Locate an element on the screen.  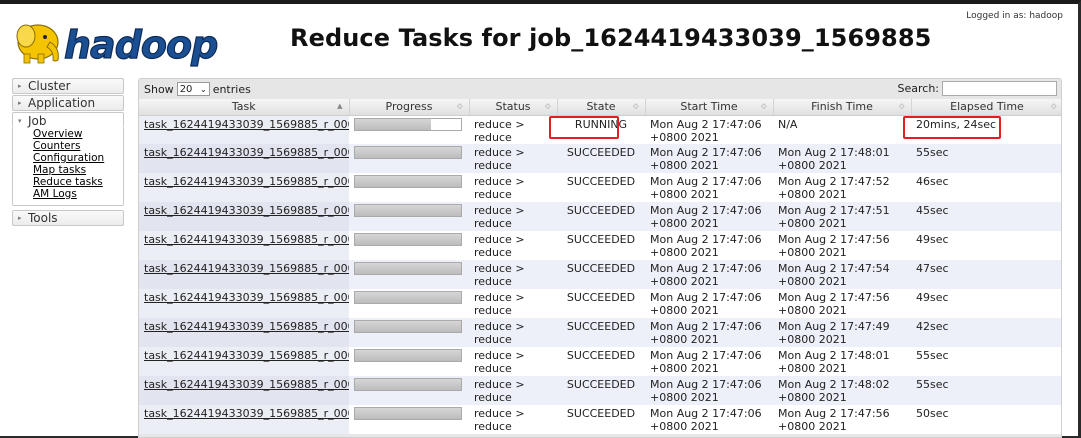
elapsed-time-cell: 47sec is located at coordinates (986, 274).